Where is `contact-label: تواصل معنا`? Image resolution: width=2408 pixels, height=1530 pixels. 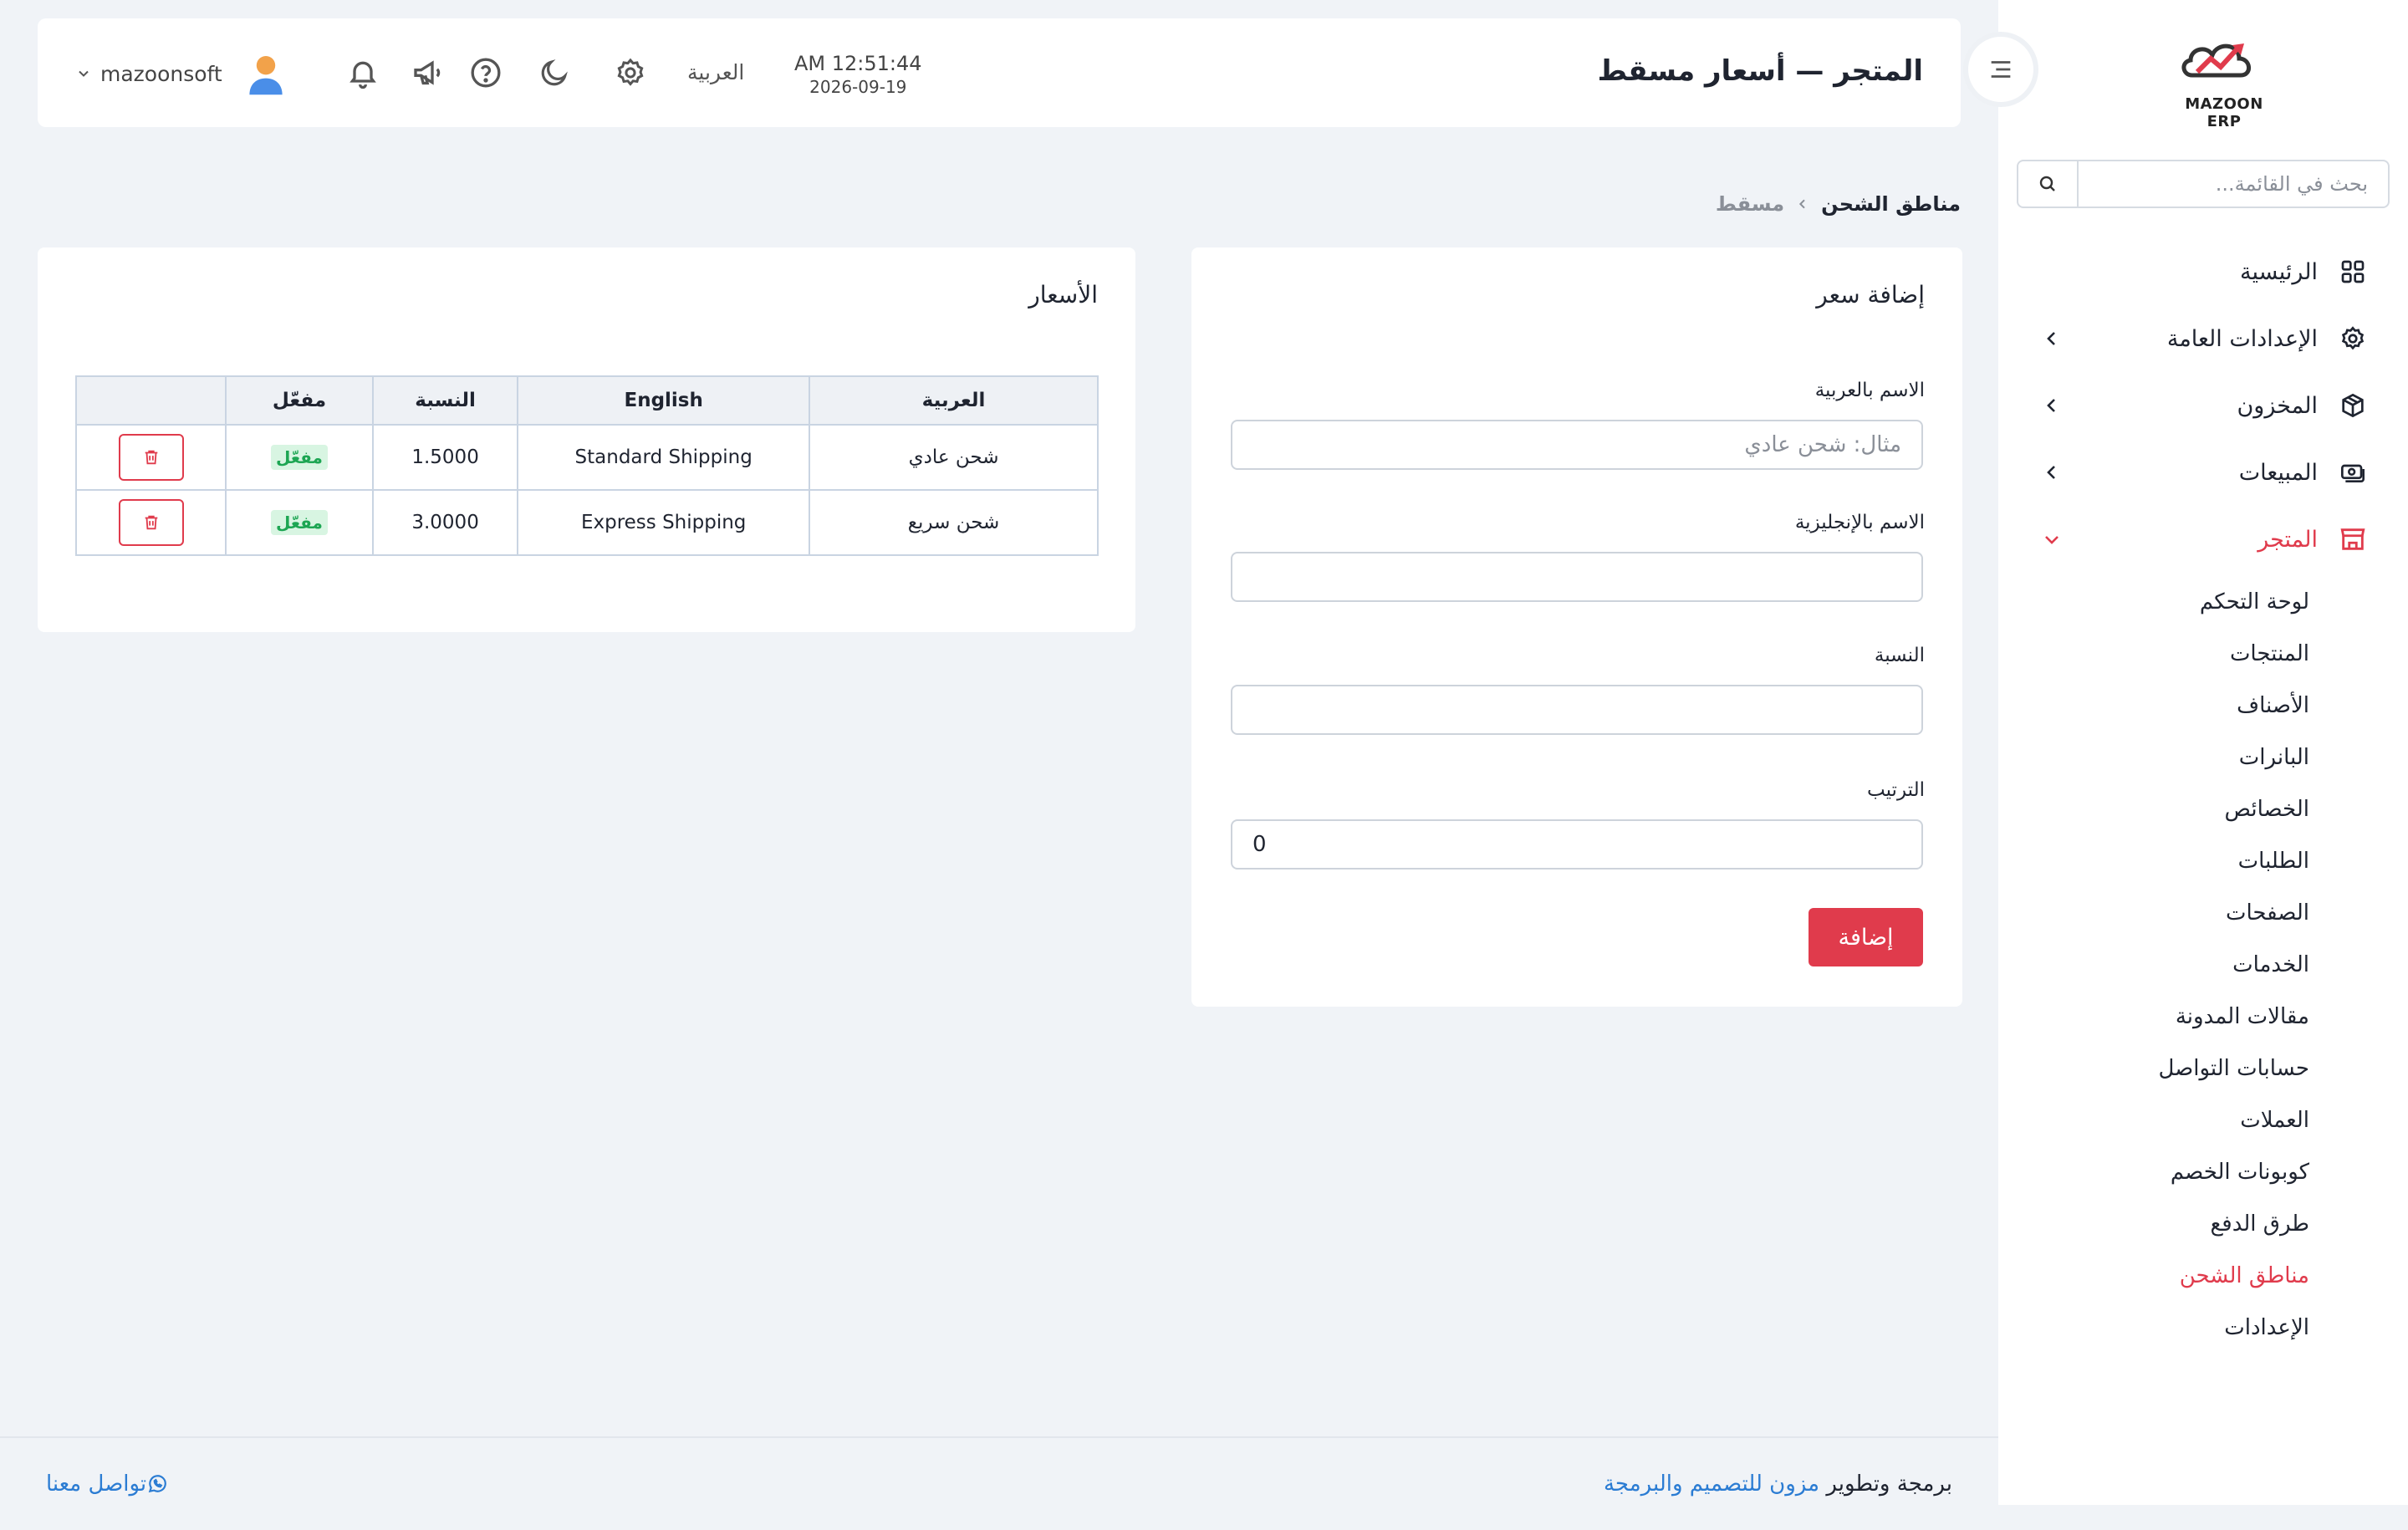
contact-label: تواصل معنا is located at coordinates (97, 1484).